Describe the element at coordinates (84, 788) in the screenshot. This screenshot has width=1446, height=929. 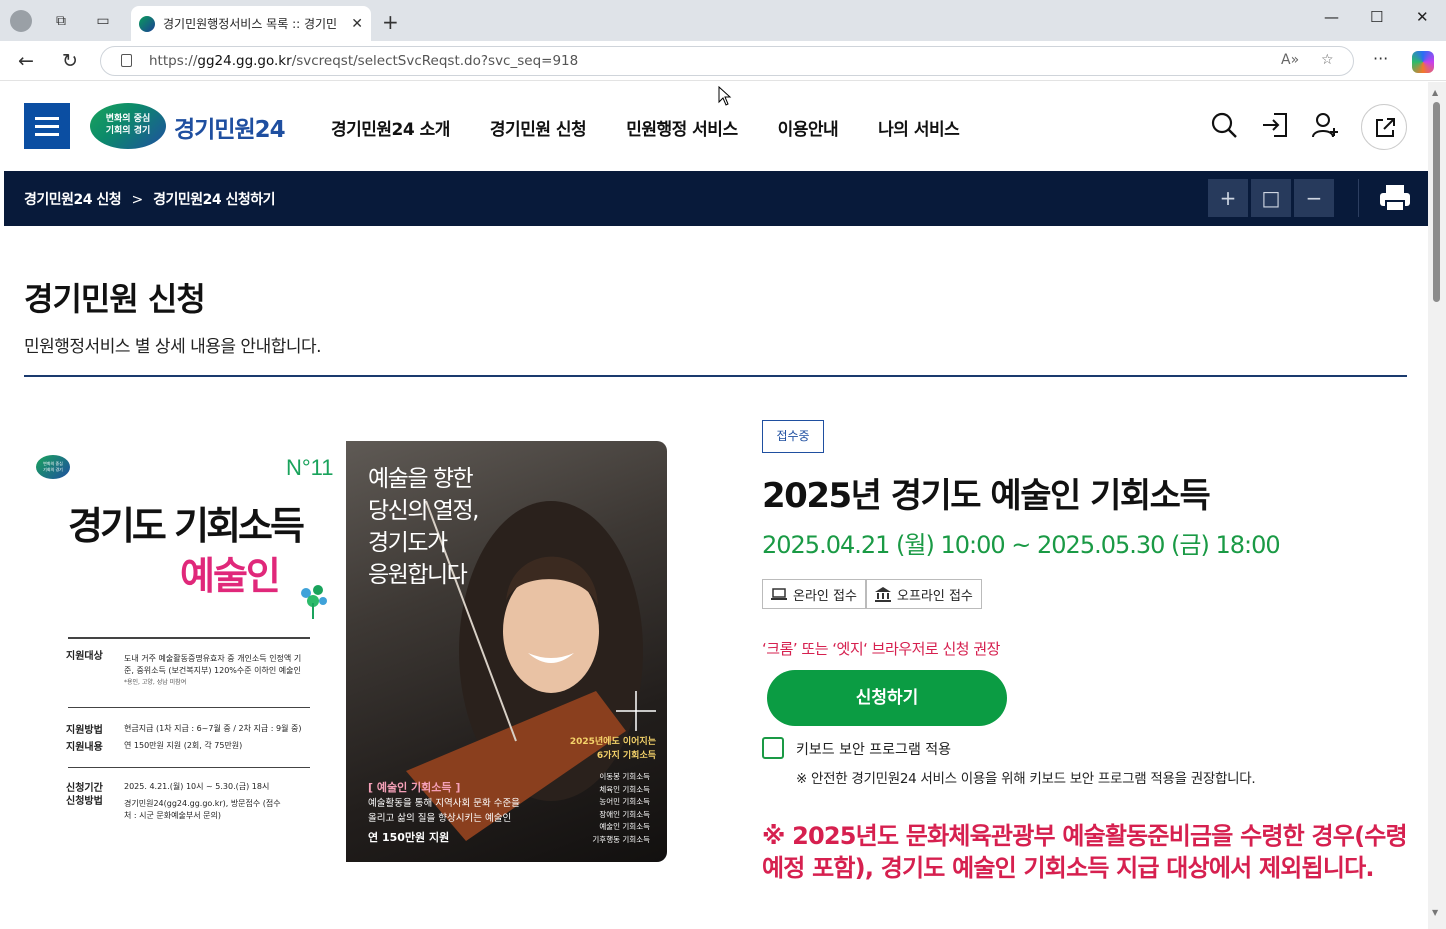
I see `poster-row-label: 신청기간` at that location.